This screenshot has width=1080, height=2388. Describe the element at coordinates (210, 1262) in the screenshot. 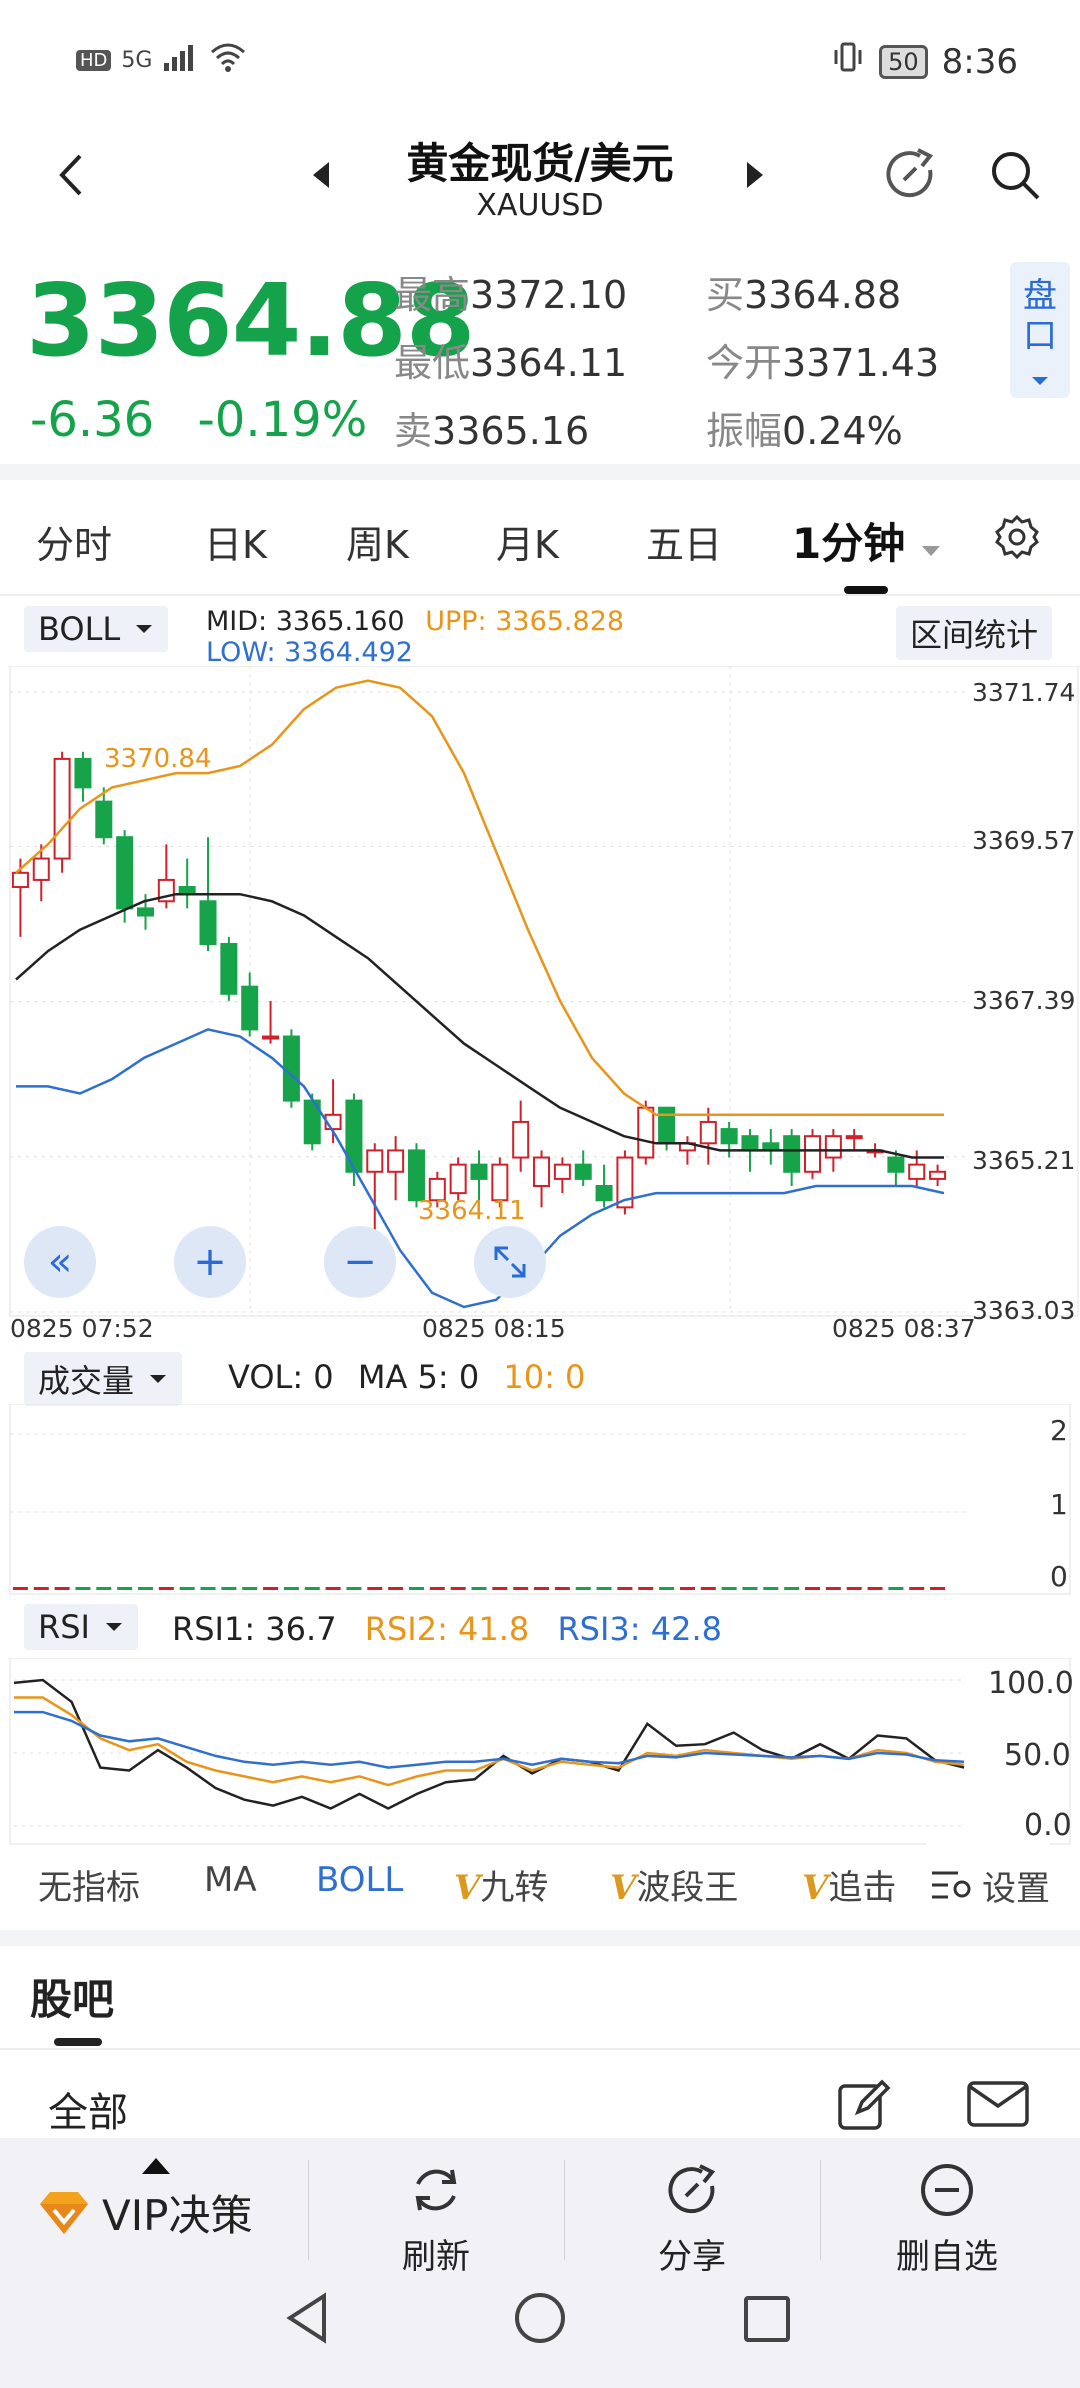

I see `zoom-in-button: +` at that location.